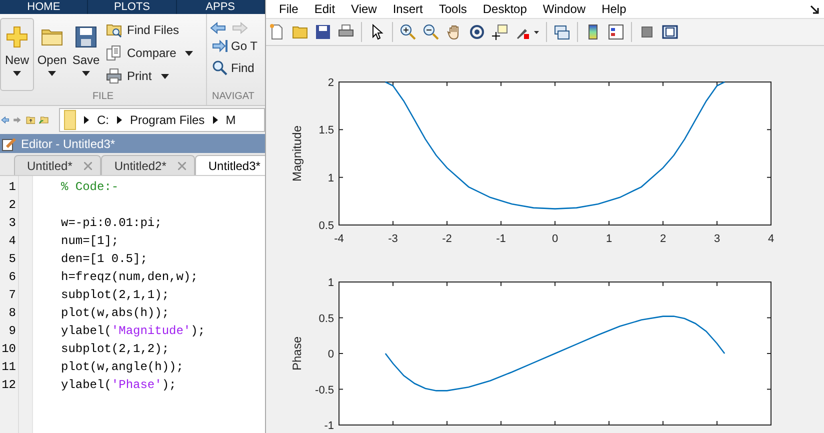 The height and width of the screenshot is (433, 824). I want to click on axis-label: Magnitude, so click(297, 153).